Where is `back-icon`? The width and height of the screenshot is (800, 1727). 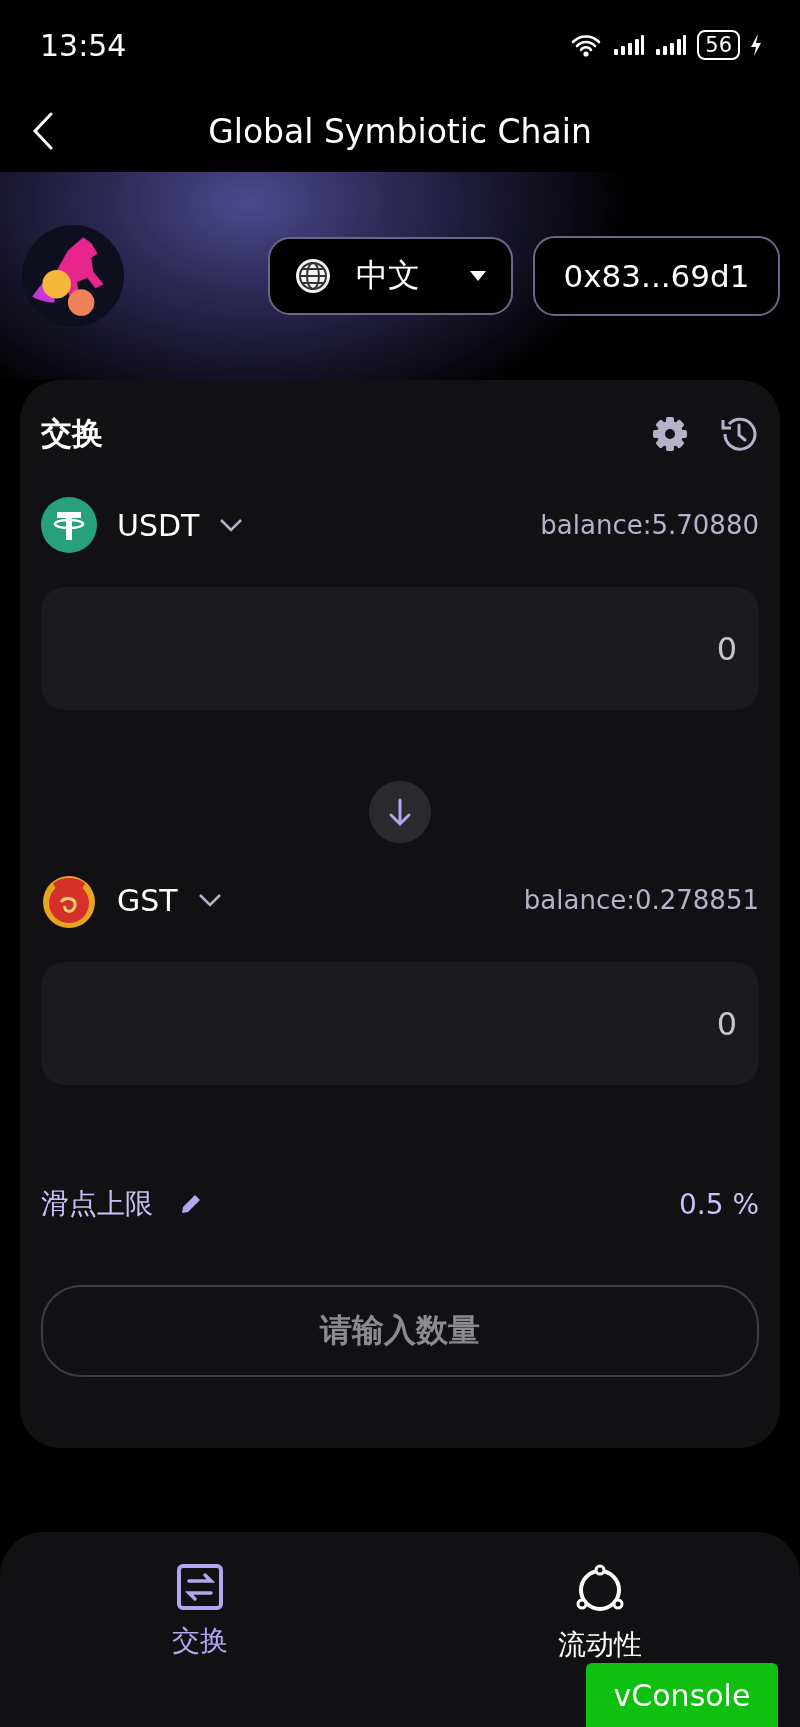 back-icon is located at coordinates (43, 131).